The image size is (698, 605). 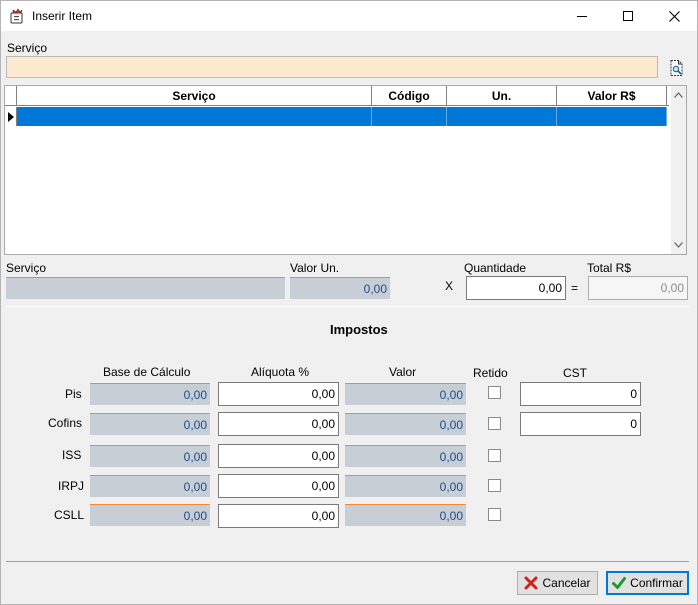 I want to click on pis-cst-input, so click(x=580, y=394).